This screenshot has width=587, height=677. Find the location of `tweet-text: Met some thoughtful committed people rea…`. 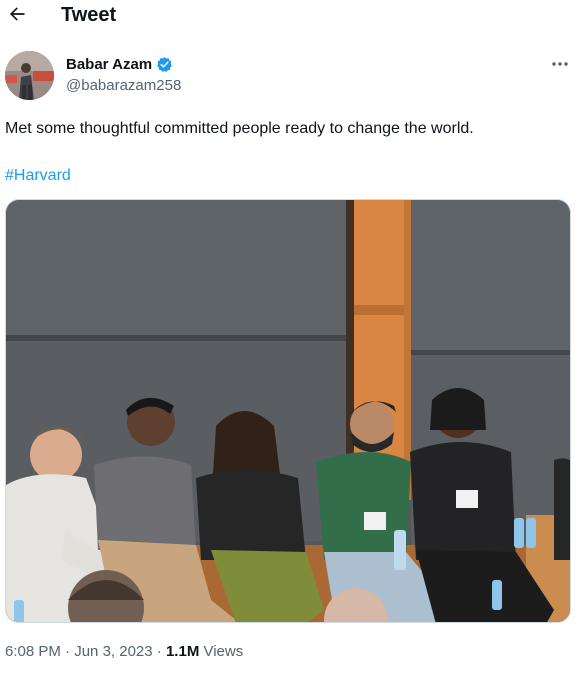

tweet-text: Met some thoughtful committed people rea… is located at coordinates (239, 128).